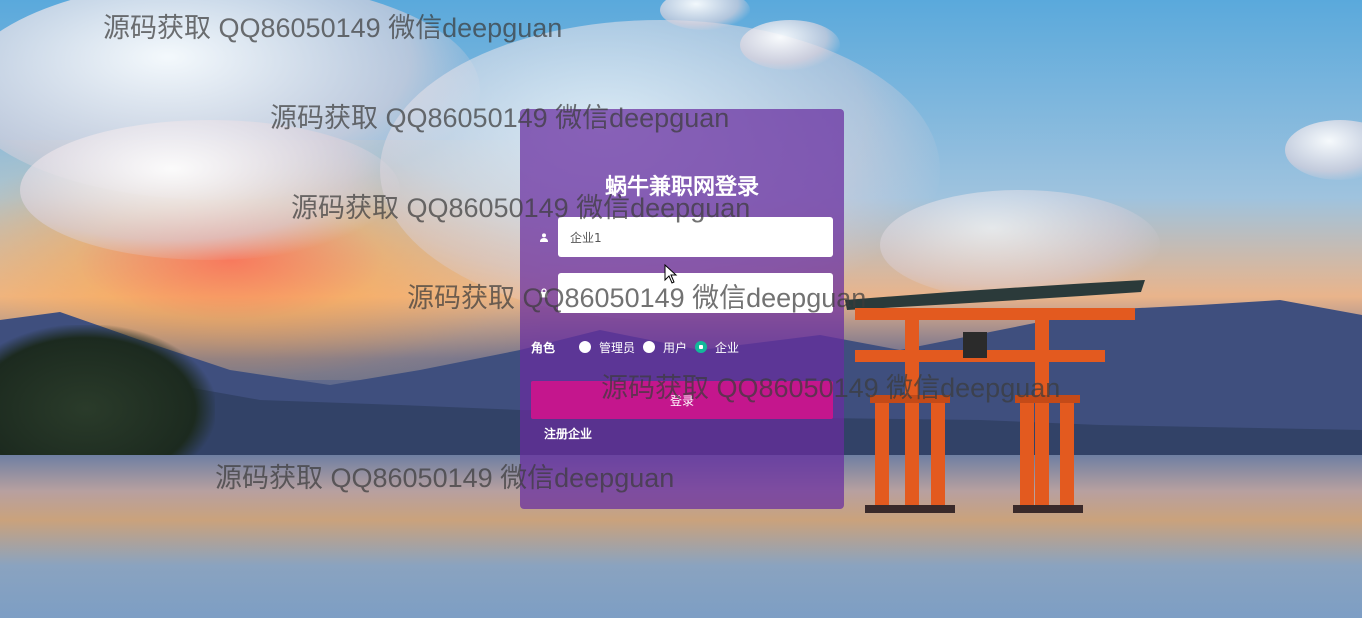 The image size is (1362, 618). What do you see at coordinates (568, 433) in the screenshot?
I see `register-enterprise-link: 注册企业` at bounding box center [568, 433].